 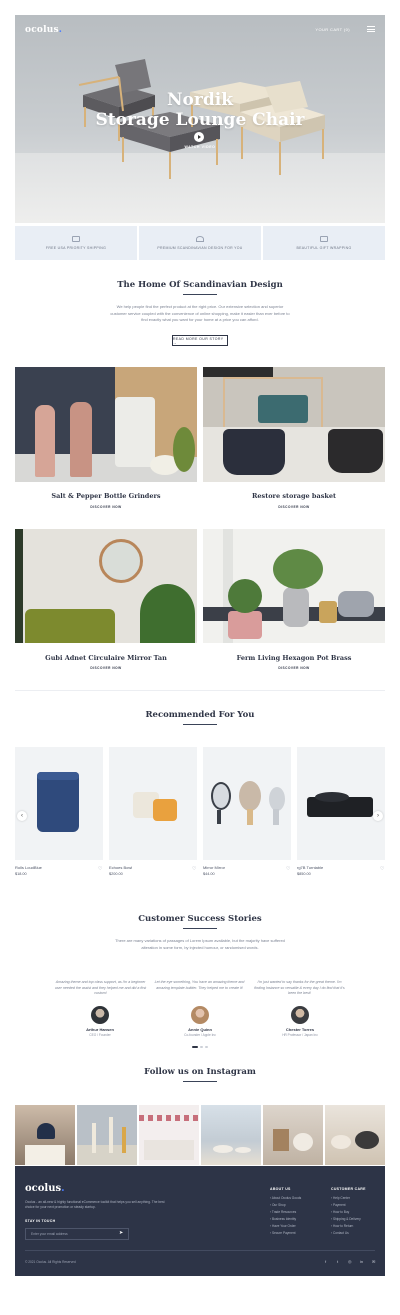 What do you see at coordinates (373, 1261) in the screenshot?
I see `email-icon: ✉` at bounding box center [373, 1261].